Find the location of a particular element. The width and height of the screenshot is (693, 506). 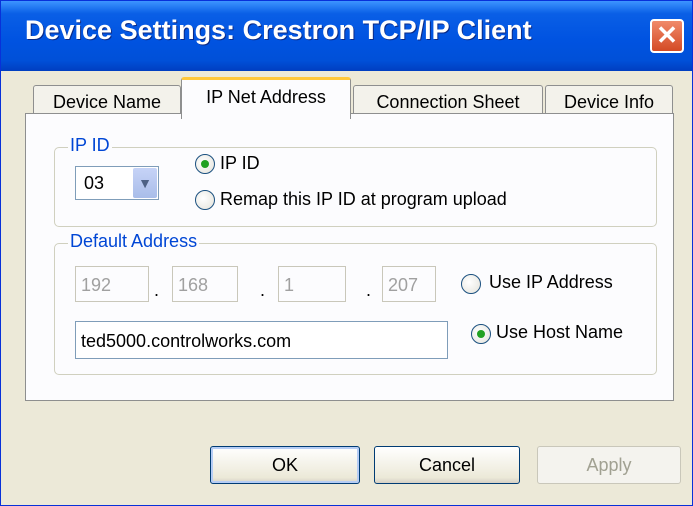

close-button: ✕ is located at coordinates (667, 36).